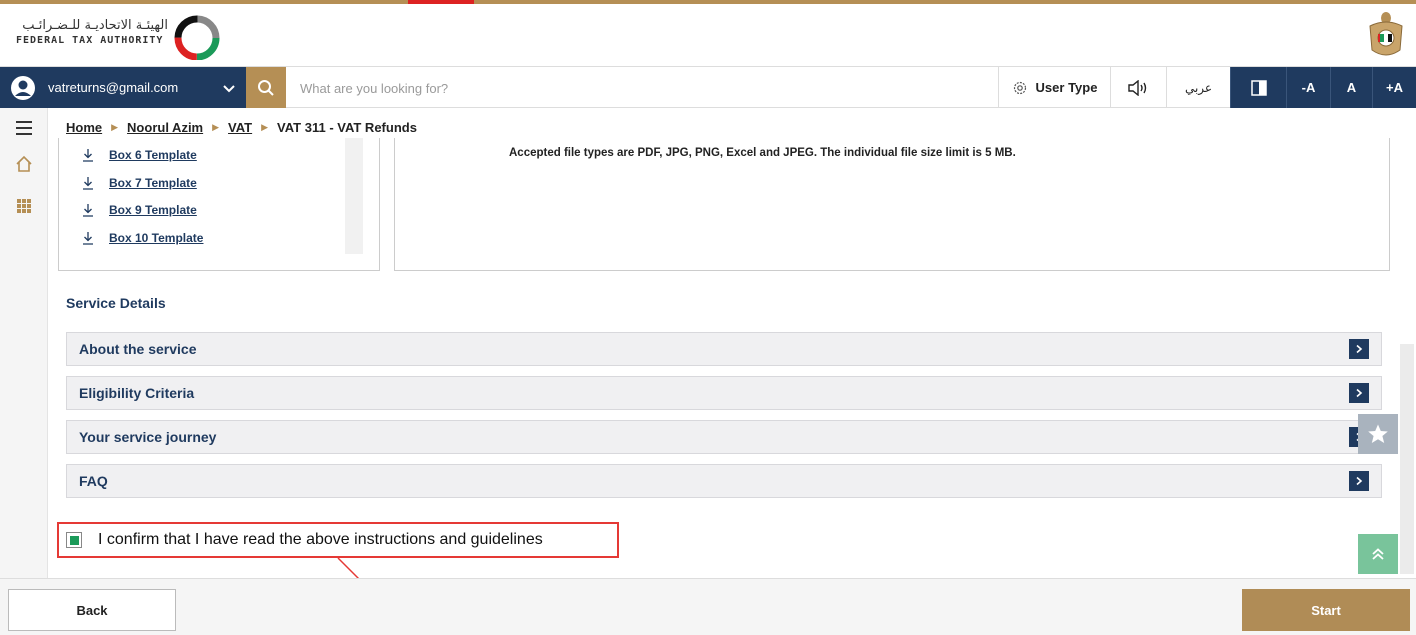  I want to click on user-avatar-icon, so click(23, 87).